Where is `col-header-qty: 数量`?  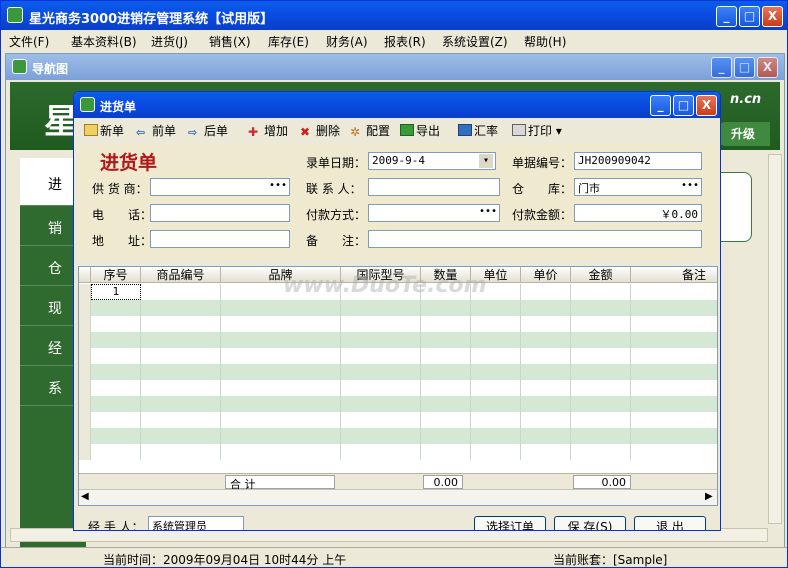 col-header-qty: 数量 is located at coordinates (446, 275).